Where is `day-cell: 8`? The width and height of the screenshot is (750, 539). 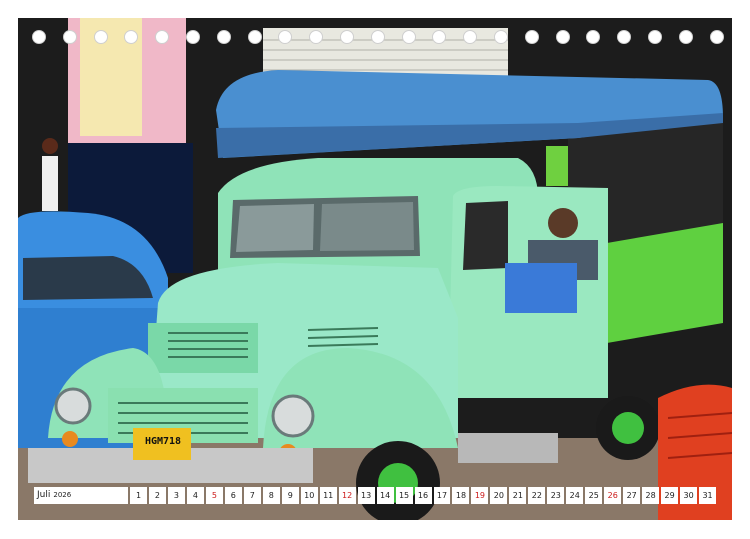
day-cell: 8 is located at coordinates (271, 495).